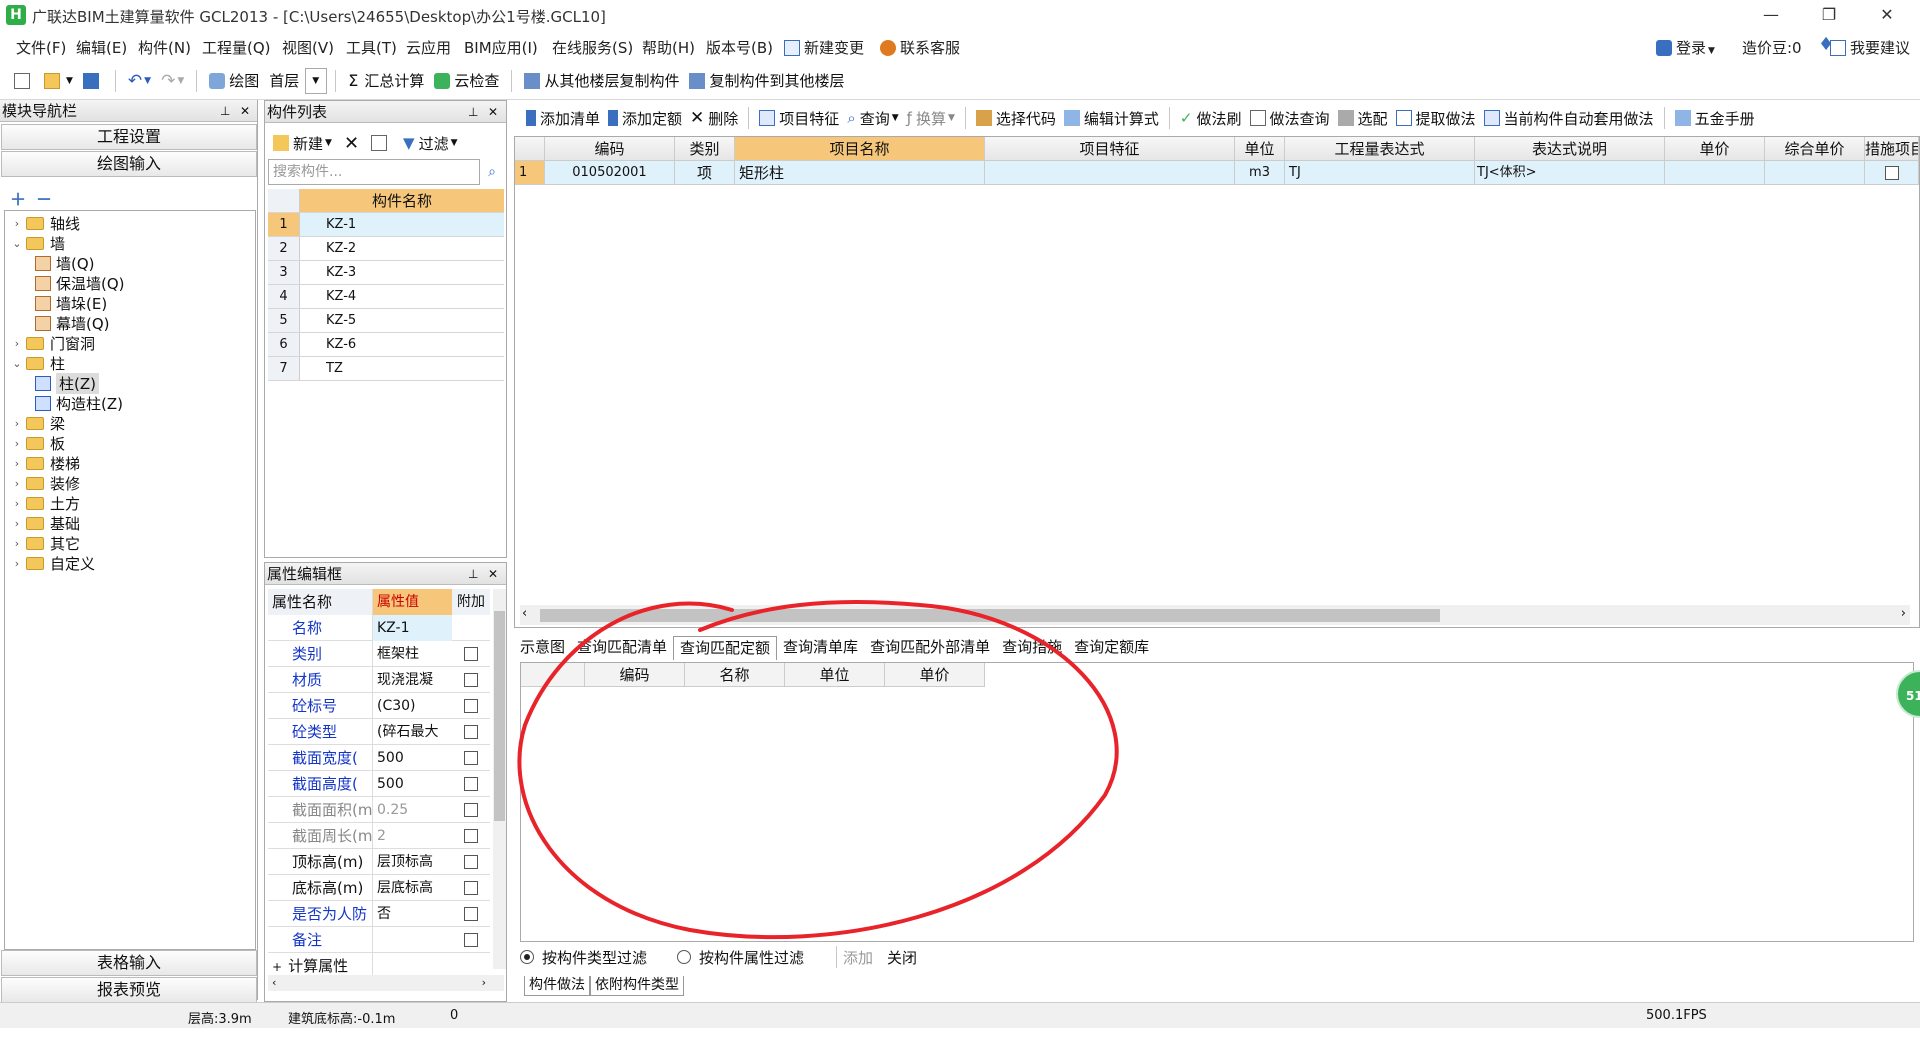 Image resolution: width=1920 pixels, height=1037 pixels. I want to click on scroll-right-icon: ›, so click(1903, 613).